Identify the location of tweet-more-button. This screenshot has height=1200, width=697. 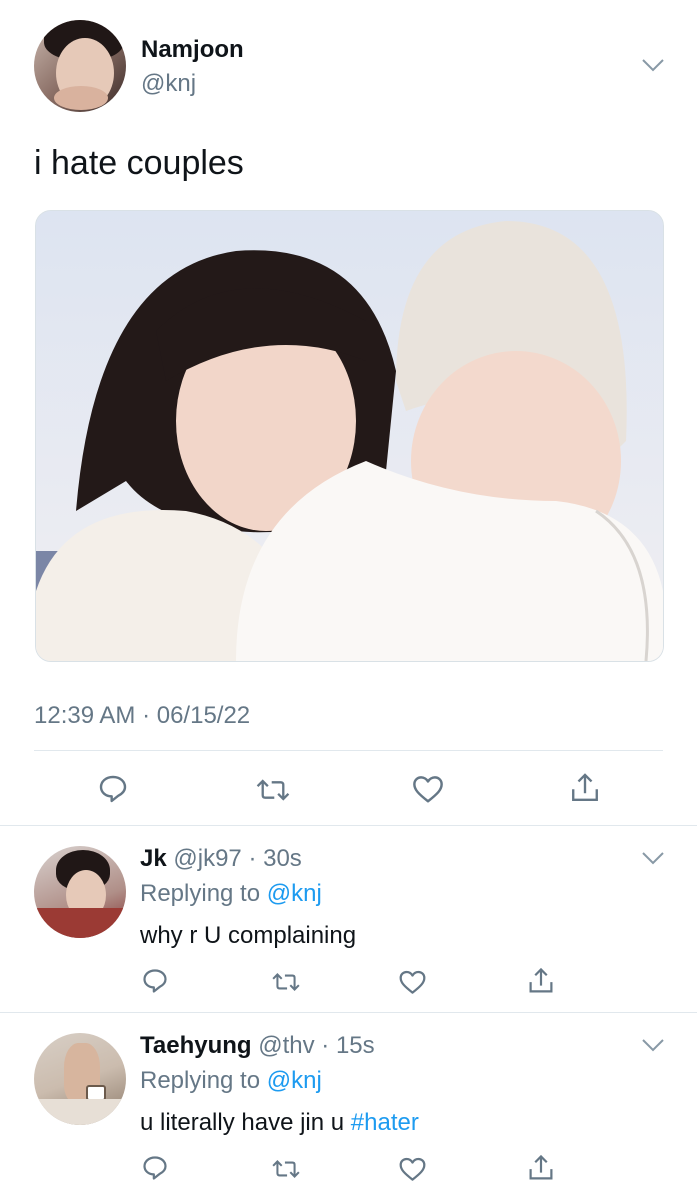
(653, 67).